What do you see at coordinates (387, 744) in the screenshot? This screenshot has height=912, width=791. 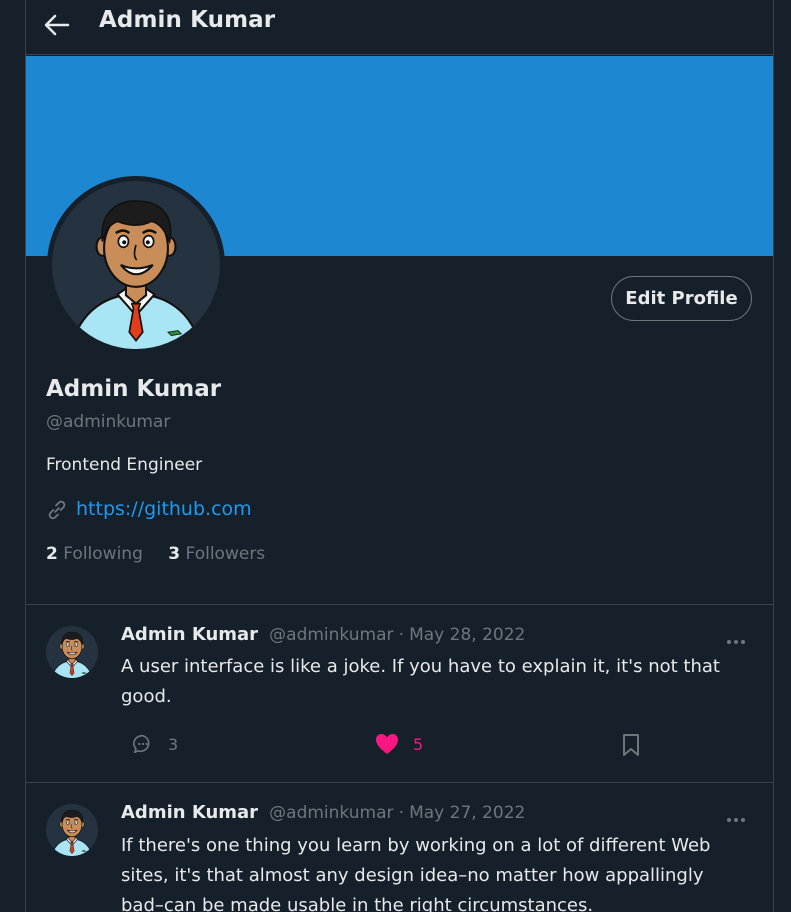 I see `heart-icon` at bounding box center [387, 744].